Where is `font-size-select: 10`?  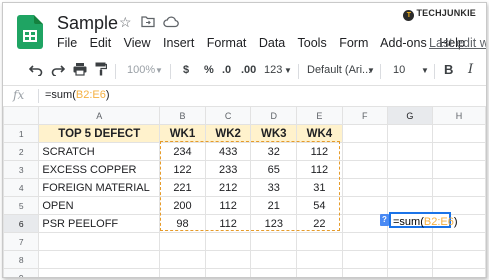
font-size-select: 10 is located at coordinates (399, 70).